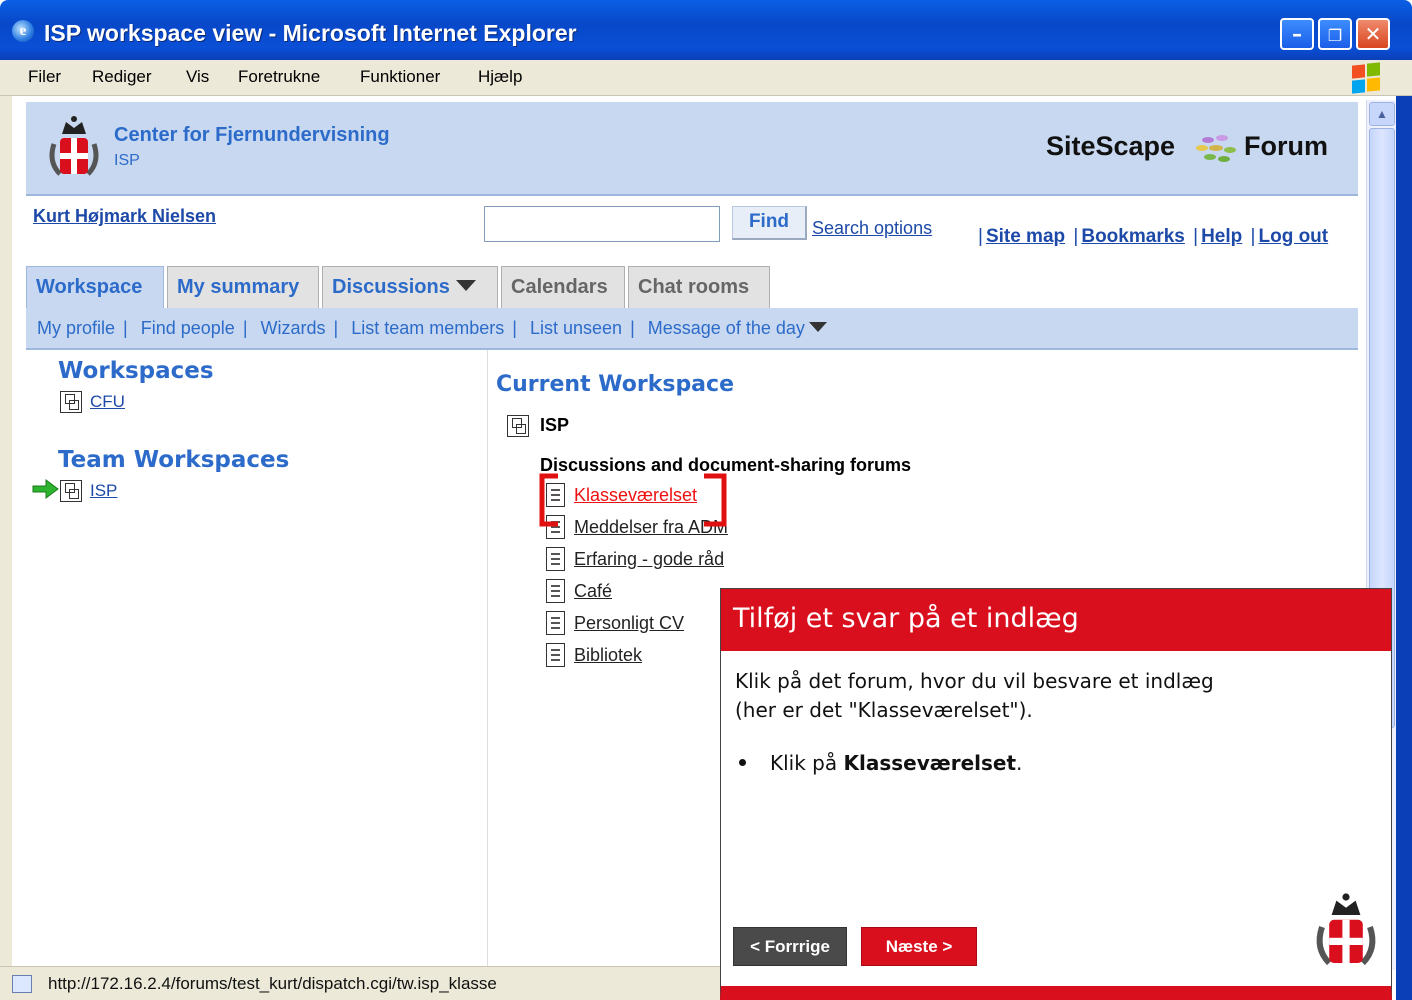 The width and height of the screenshot is (1412, 1000). Describe the element at coordinates (1056, 620) in the screenshot. I see `tutorial-title: Tilføj et svar på et indlæg` at that location.